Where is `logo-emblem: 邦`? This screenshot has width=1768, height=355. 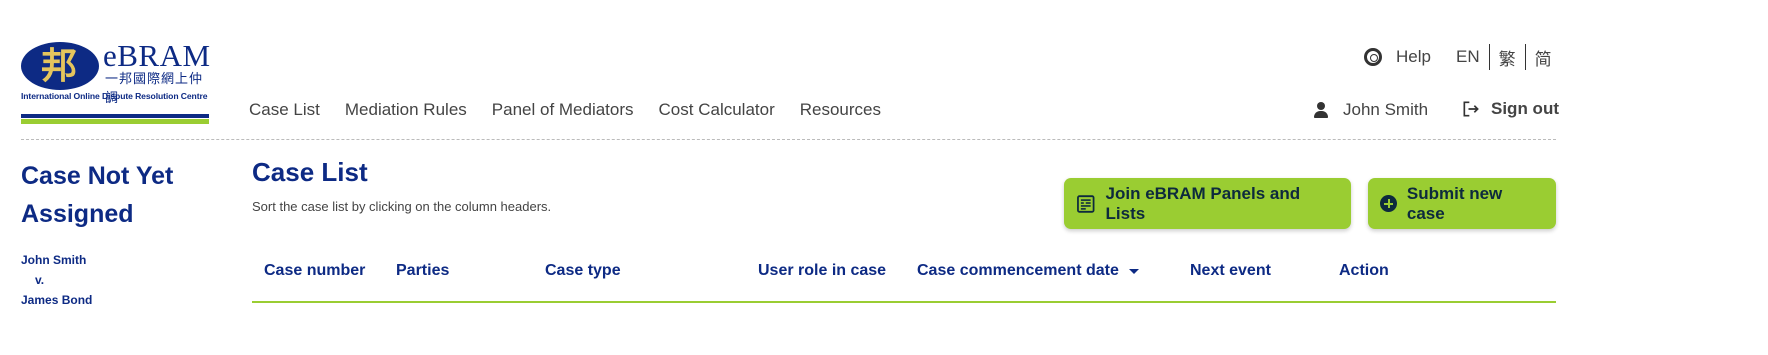
logo-emblem: 邦 is located at coordinates (60, 66).